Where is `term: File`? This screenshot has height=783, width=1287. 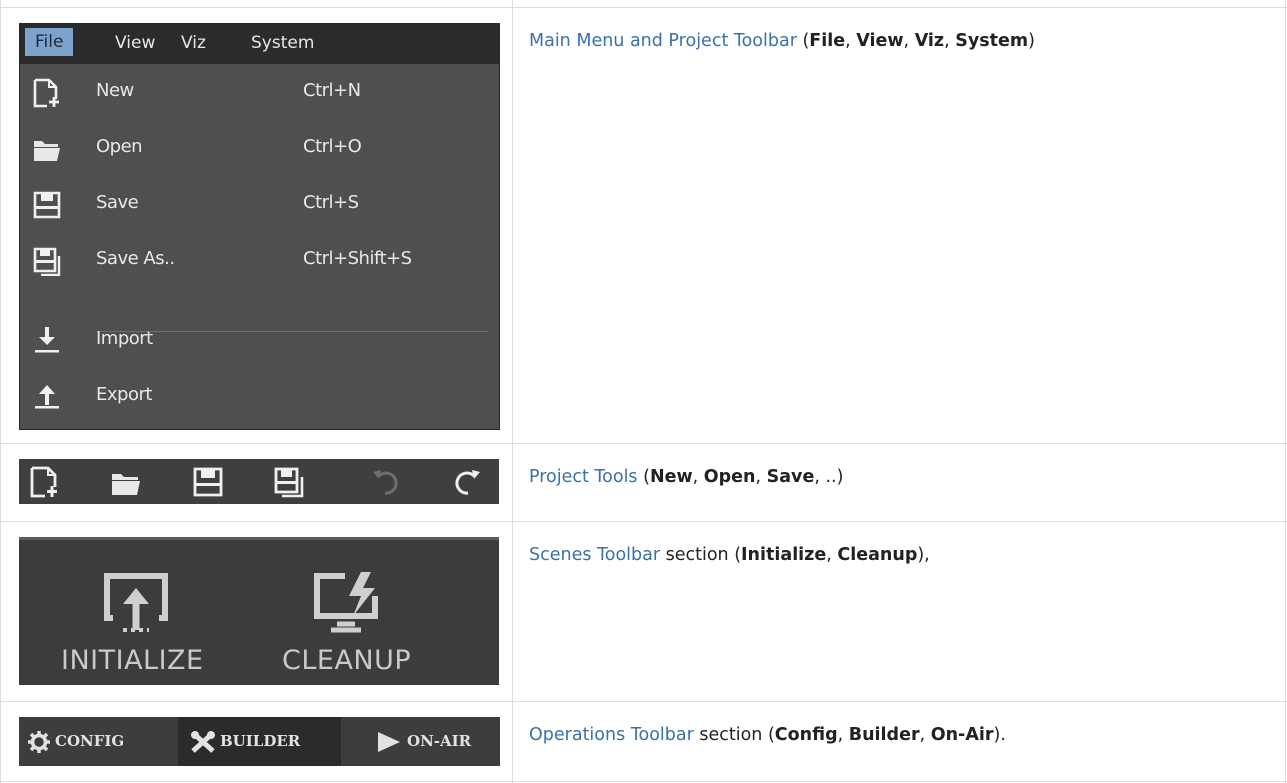
term: File is located at coordinates (827, 41).